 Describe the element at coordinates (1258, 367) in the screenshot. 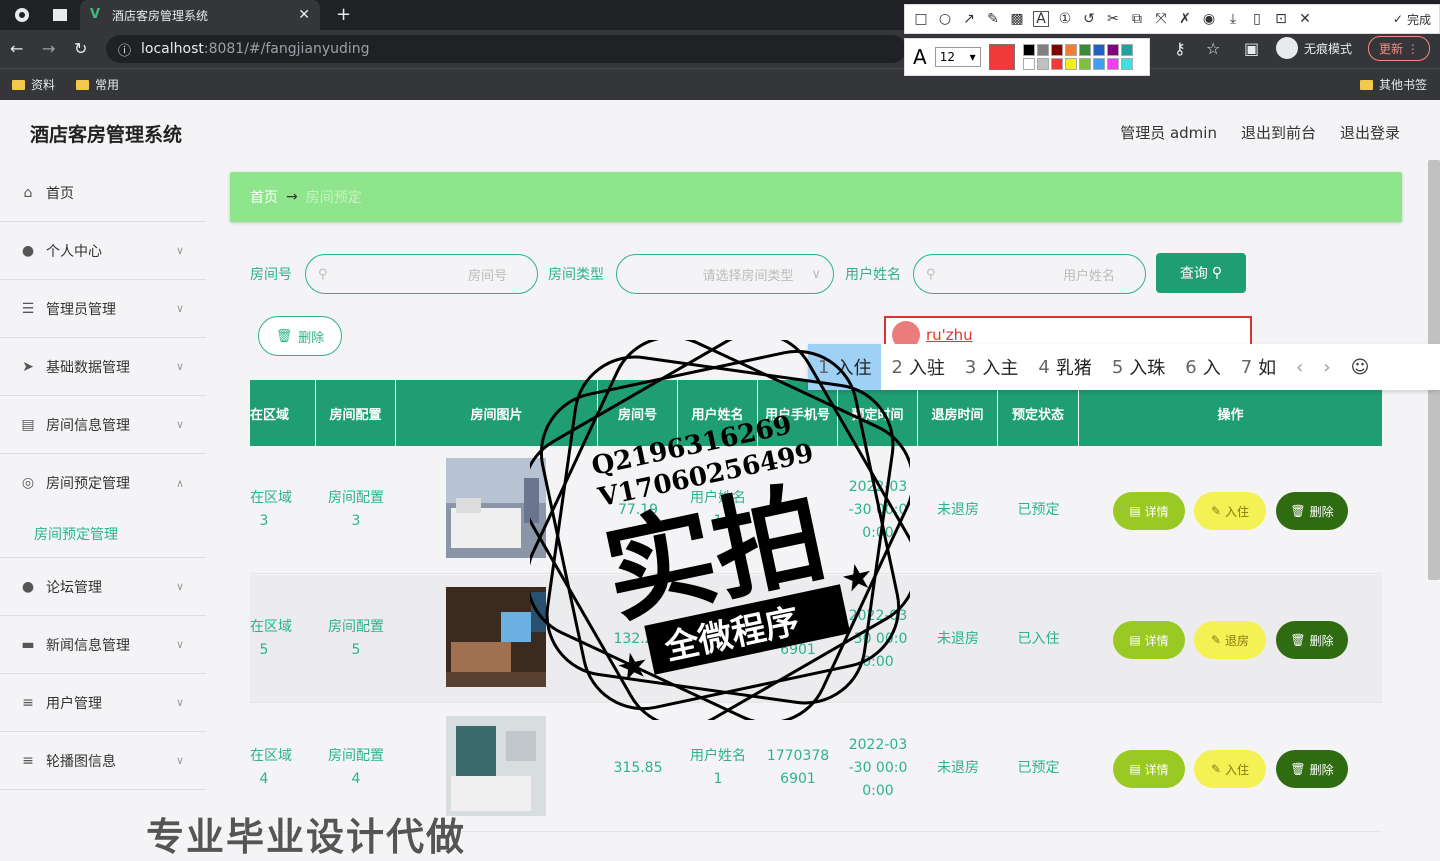

I see `ime-candidate: 7如` at that location.